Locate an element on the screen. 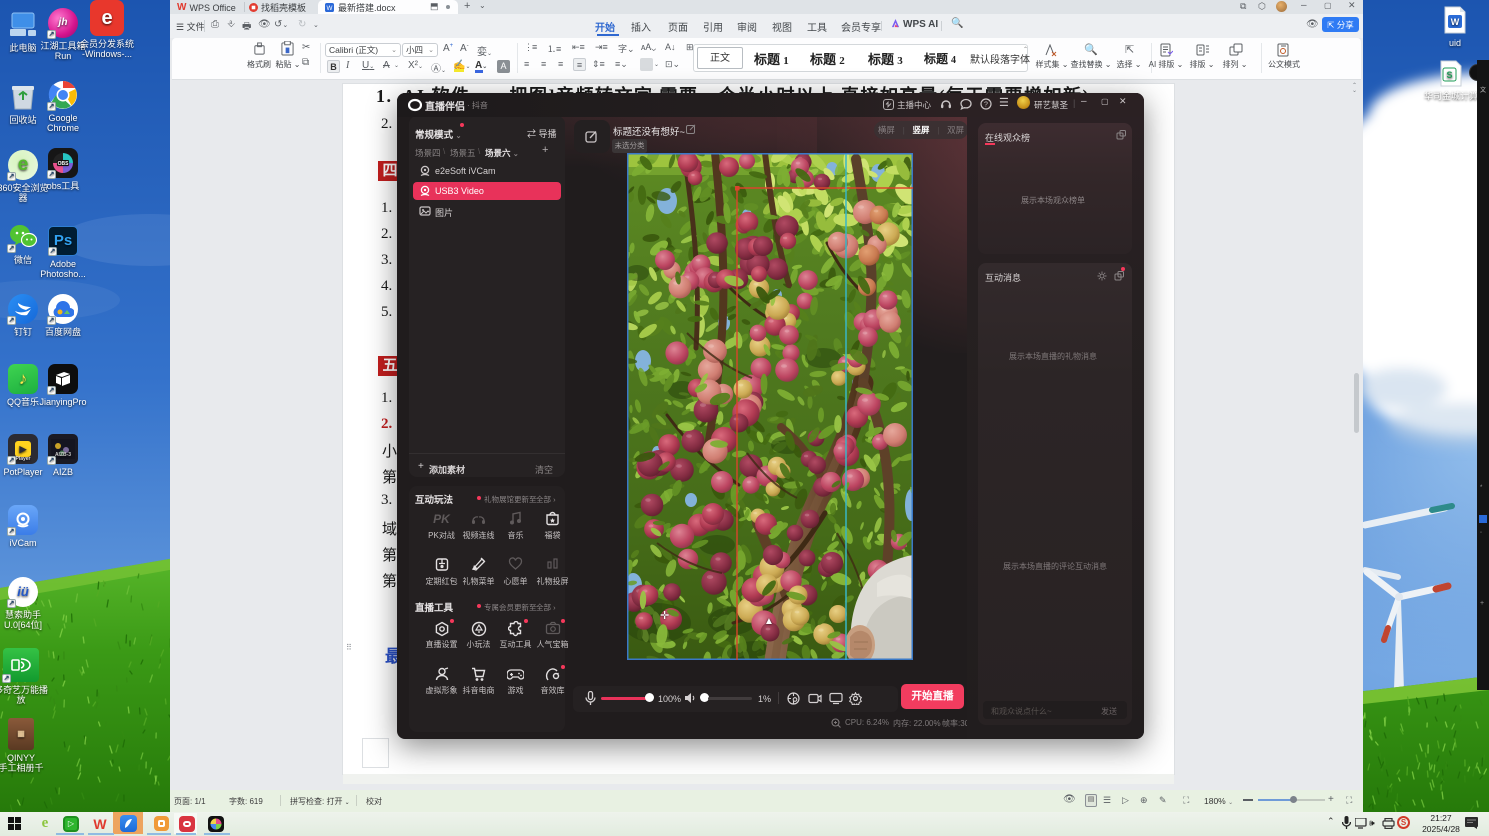  svg-text: OBS is located at coordinates (64, 164).